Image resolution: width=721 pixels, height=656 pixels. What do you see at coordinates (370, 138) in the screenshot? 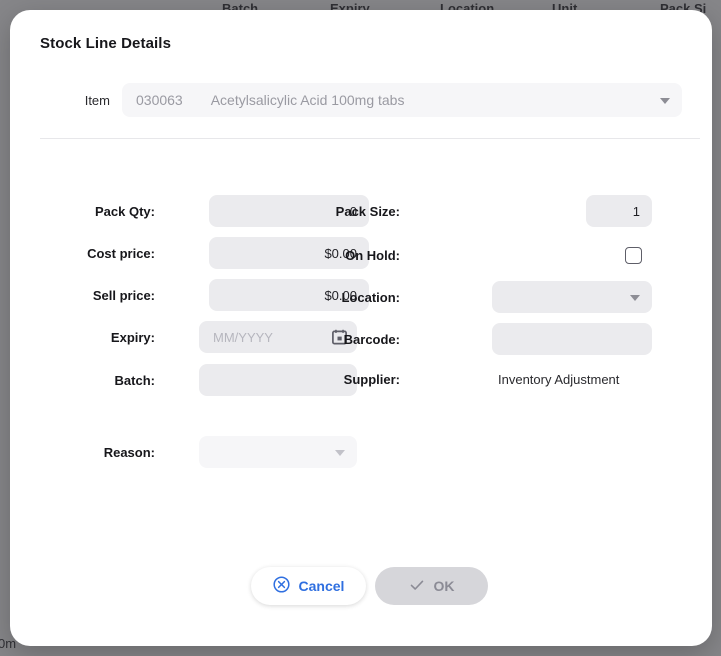
I see `header-divider` at bounding box center [370, 138].